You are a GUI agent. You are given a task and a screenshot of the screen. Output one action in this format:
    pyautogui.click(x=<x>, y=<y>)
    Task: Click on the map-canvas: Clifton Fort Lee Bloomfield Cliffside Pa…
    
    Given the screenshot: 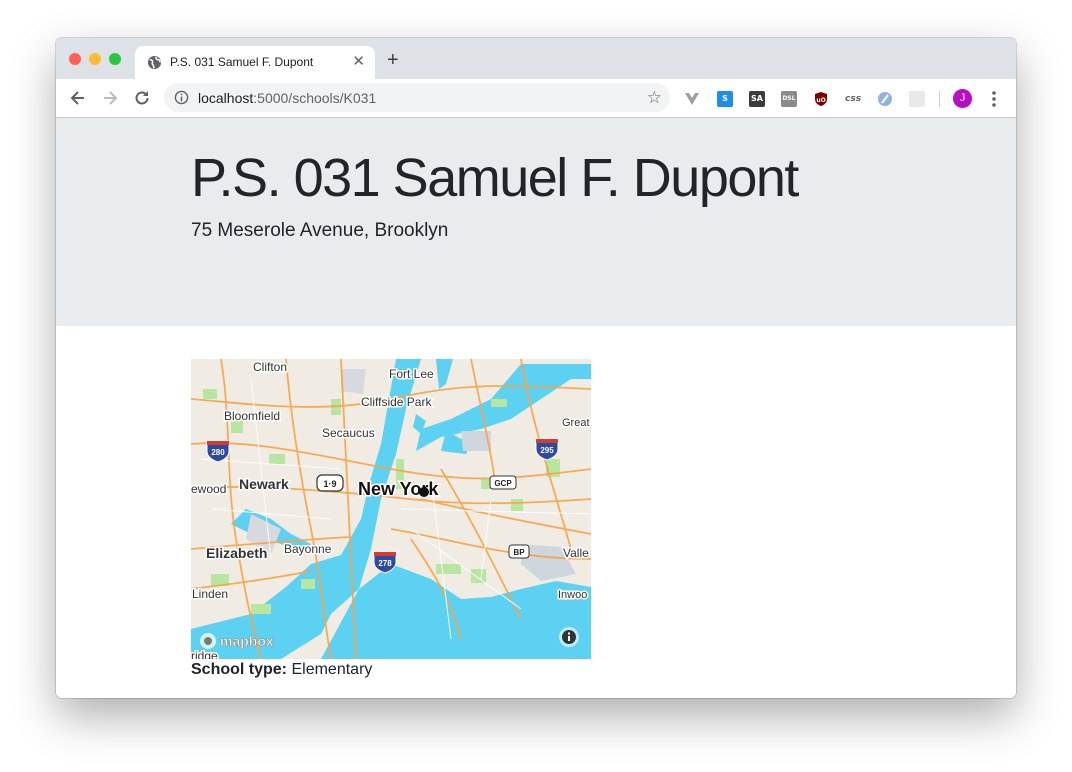 What is the action you would take?
    pyautogui.click(x=391, y=509)
    